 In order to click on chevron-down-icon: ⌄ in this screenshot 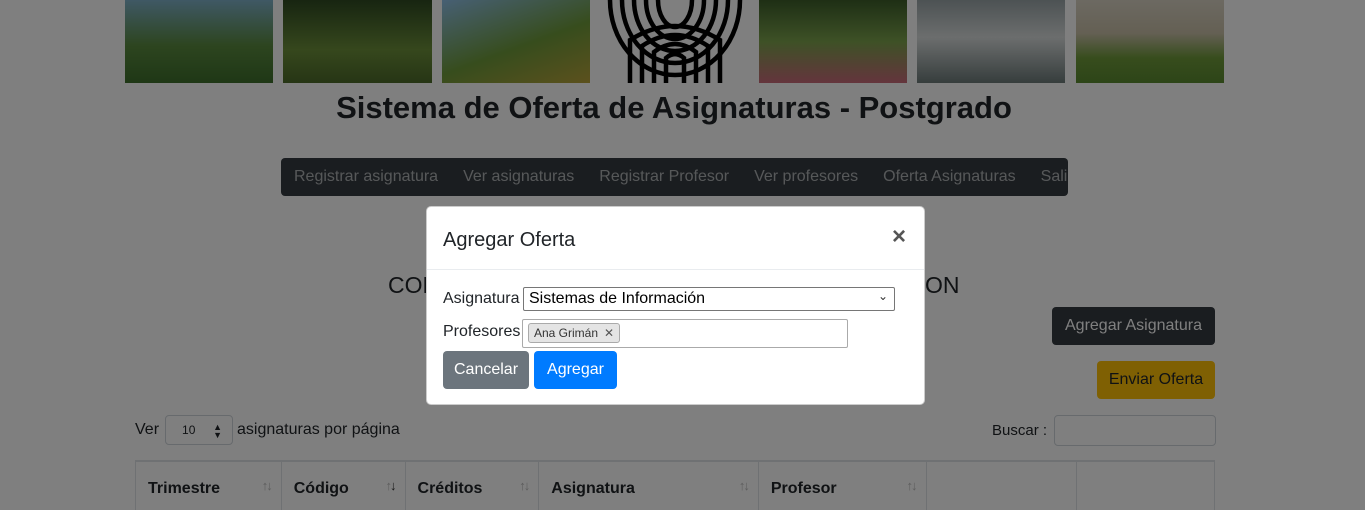, I will do `click(882, 296)`.